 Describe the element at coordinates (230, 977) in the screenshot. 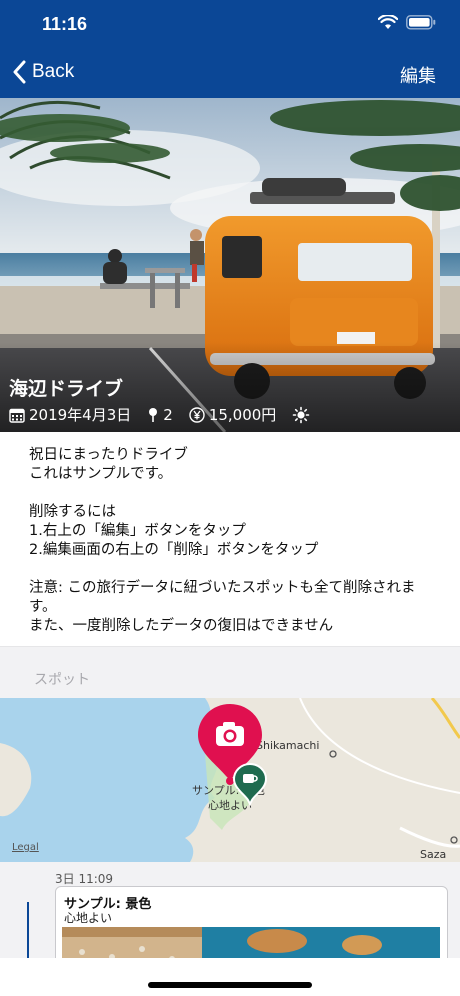

I see `home-indicator-area` at that location.